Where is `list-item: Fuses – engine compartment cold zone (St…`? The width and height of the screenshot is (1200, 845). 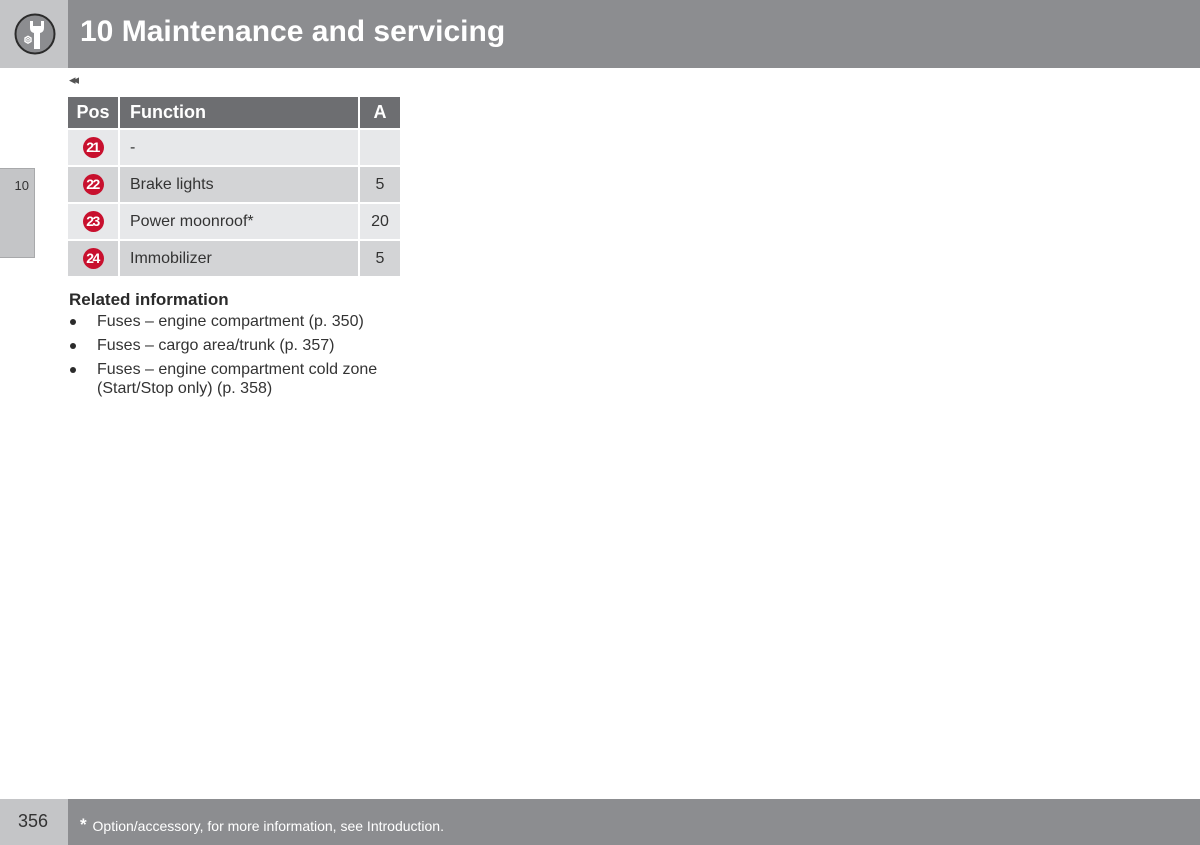
list-item: Fuses – engine compartment cold zone (St… is located at coordinates (239, 379).